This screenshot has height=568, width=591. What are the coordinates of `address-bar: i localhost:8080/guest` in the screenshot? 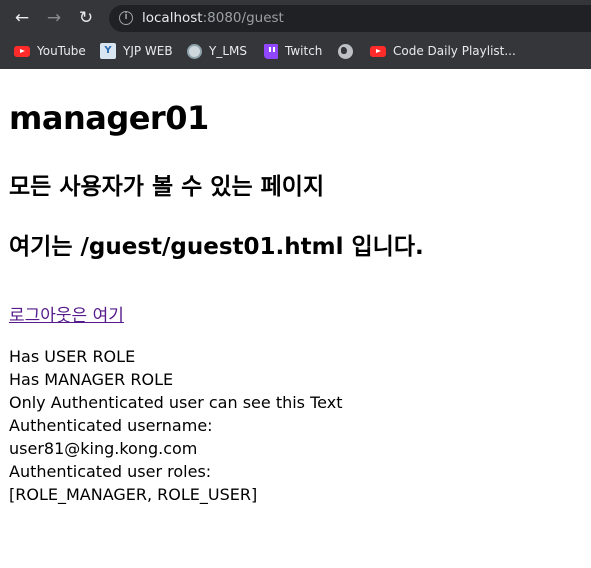 It's located at (350, 18).